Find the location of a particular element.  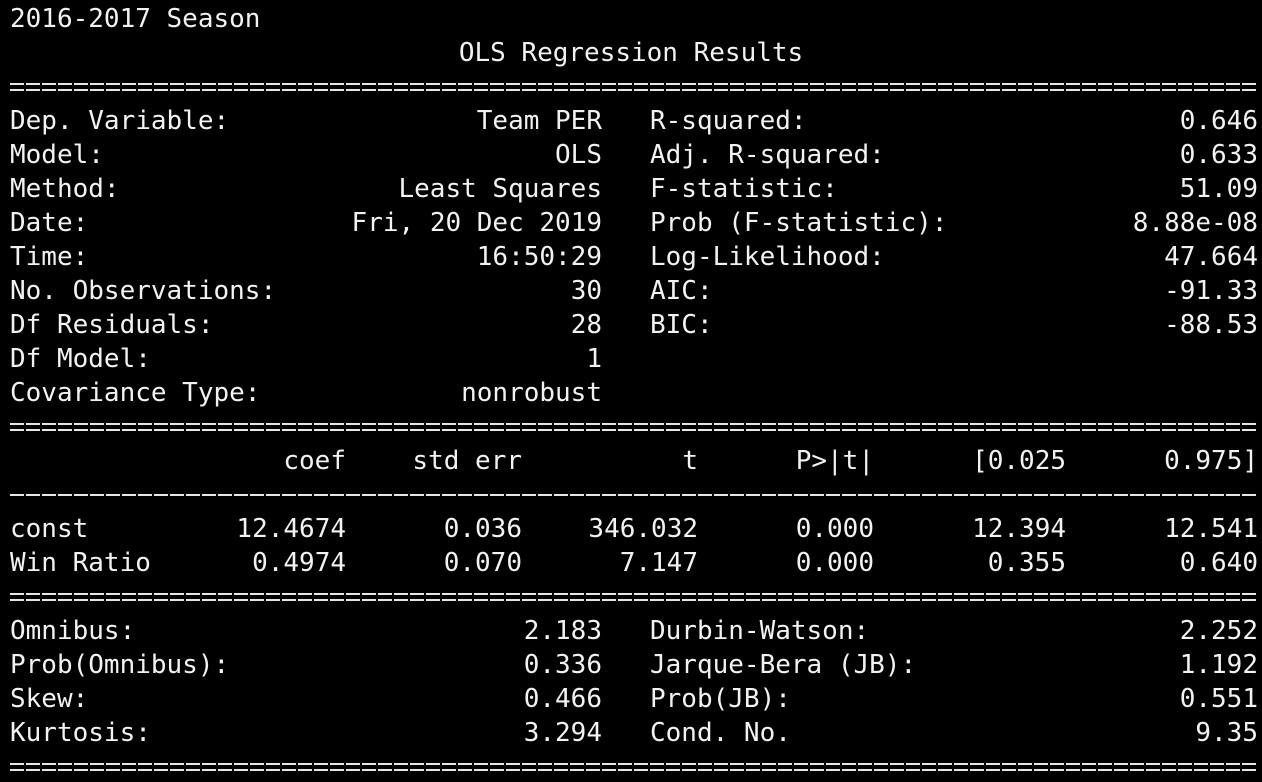

coef-header-cell: coef is located at coordinates (314, 461).